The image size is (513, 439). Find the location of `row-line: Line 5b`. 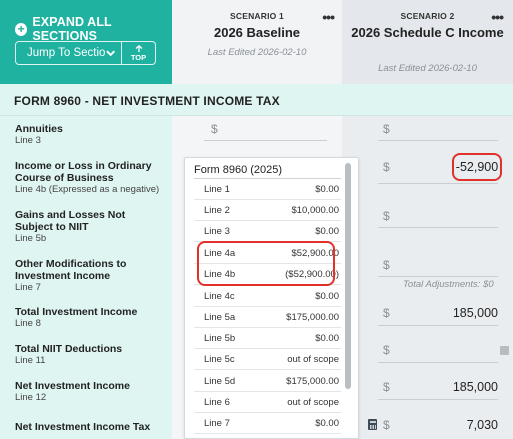

row-line: Line 5b is located at coordinates (31, 238).